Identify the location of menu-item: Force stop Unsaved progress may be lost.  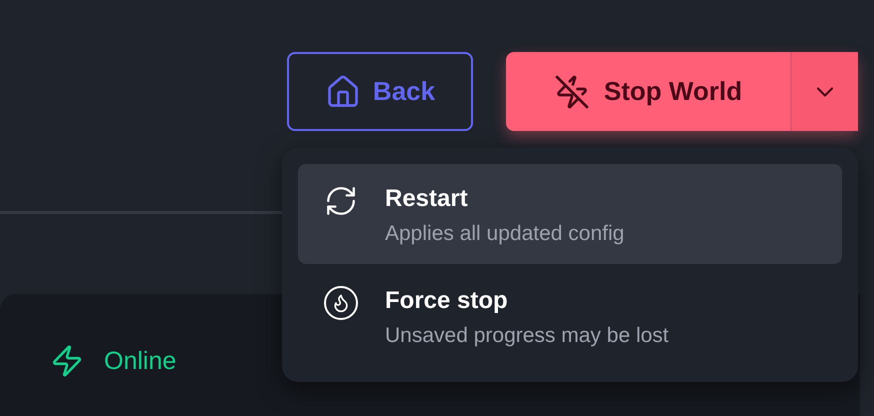
(570, 316).